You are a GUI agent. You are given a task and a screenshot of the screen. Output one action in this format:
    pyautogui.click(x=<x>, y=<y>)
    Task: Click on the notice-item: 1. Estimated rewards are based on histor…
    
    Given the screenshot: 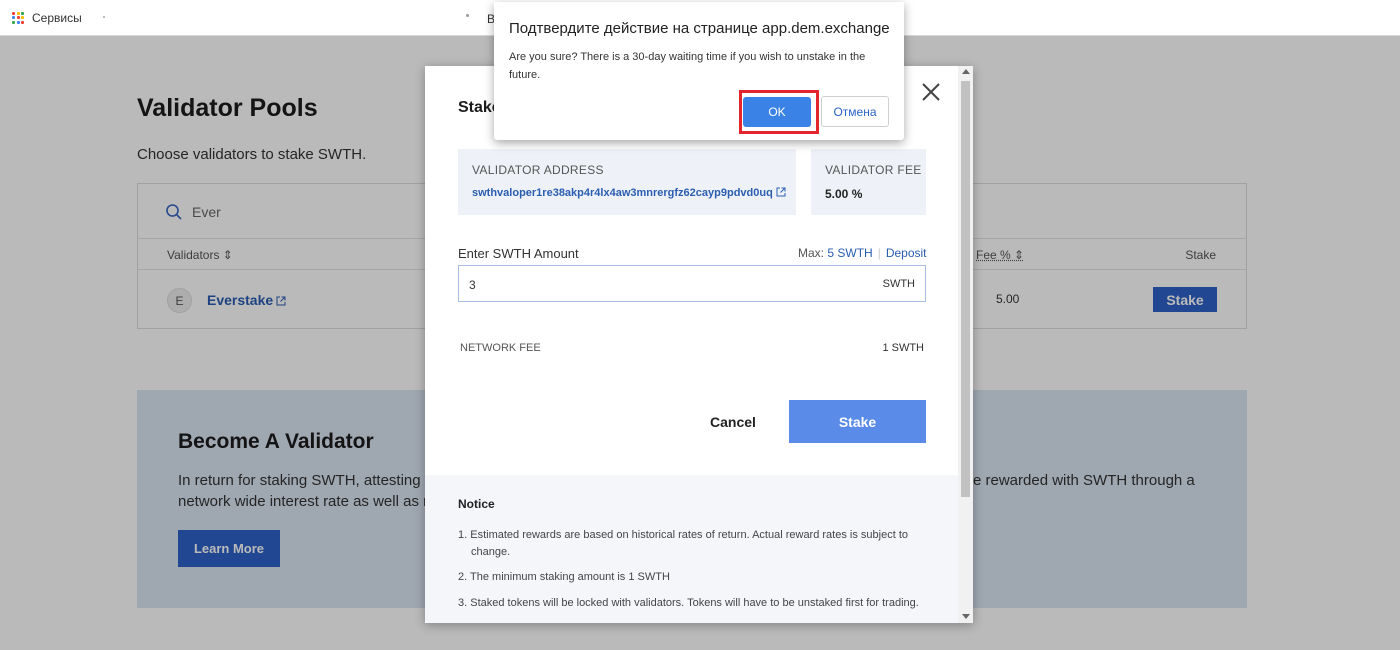 What is the action you would take?
    pyautogui.click(x=683, y=543)
    